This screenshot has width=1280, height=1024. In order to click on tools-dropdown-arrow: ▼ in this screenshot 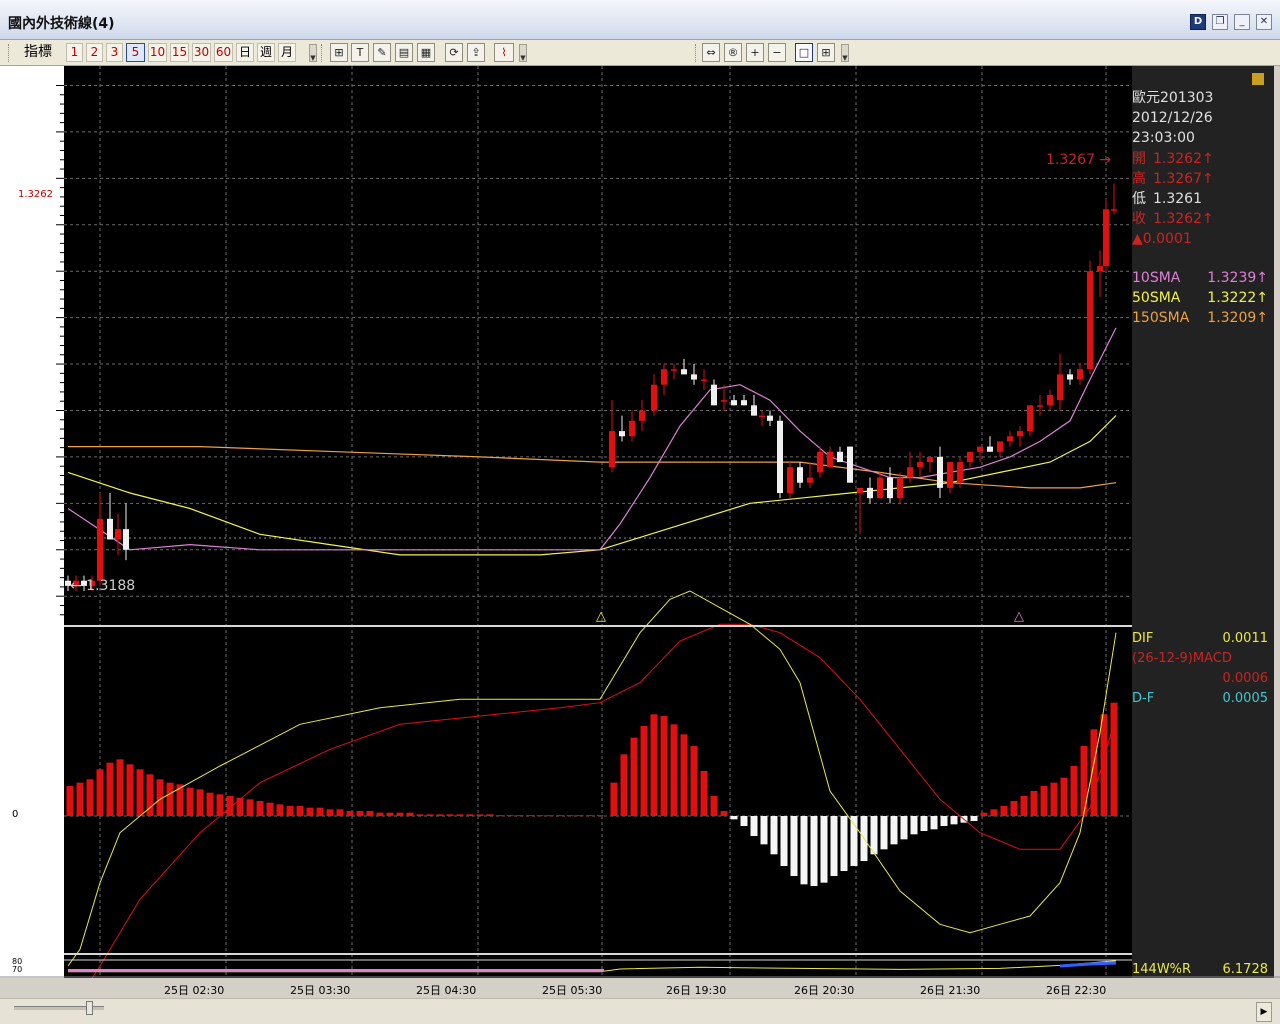, I will do `click(523, 53)`.